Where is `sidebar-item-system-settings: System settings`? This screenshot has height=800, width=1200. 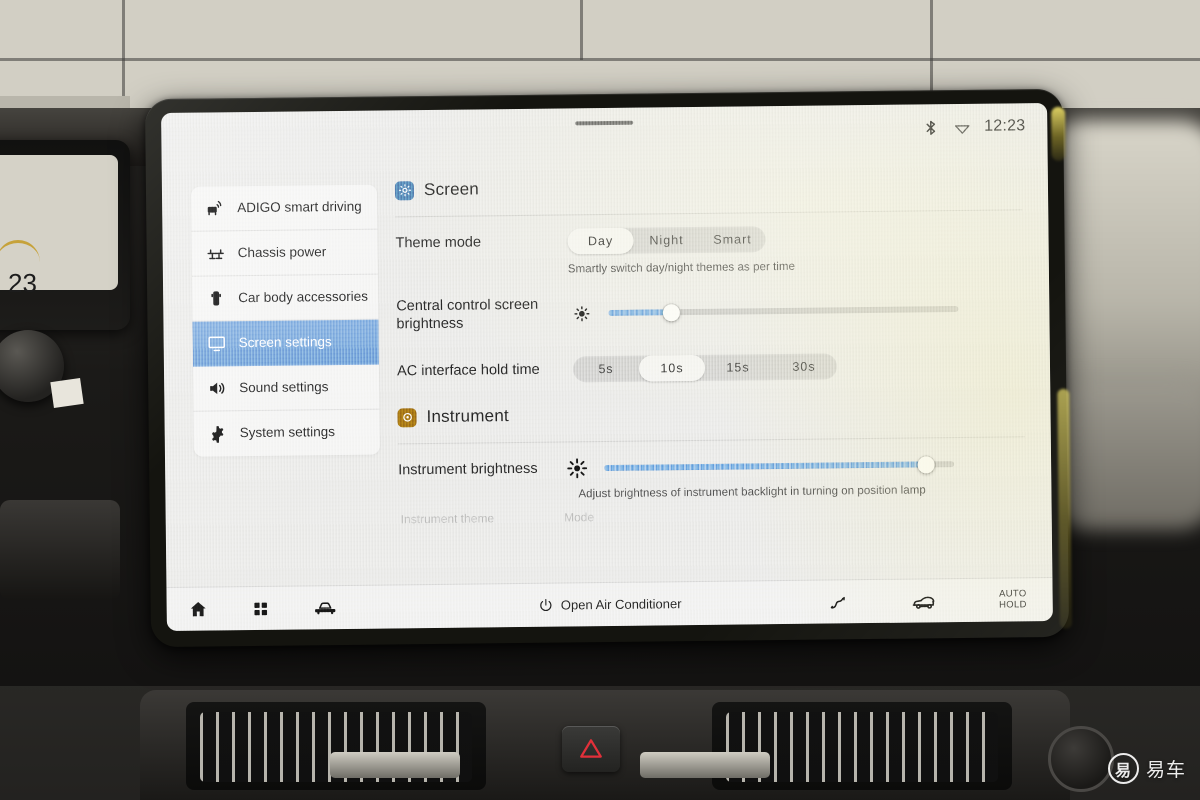 sidebar-item-system-settings: System settings is located at coordinates (286, 433).